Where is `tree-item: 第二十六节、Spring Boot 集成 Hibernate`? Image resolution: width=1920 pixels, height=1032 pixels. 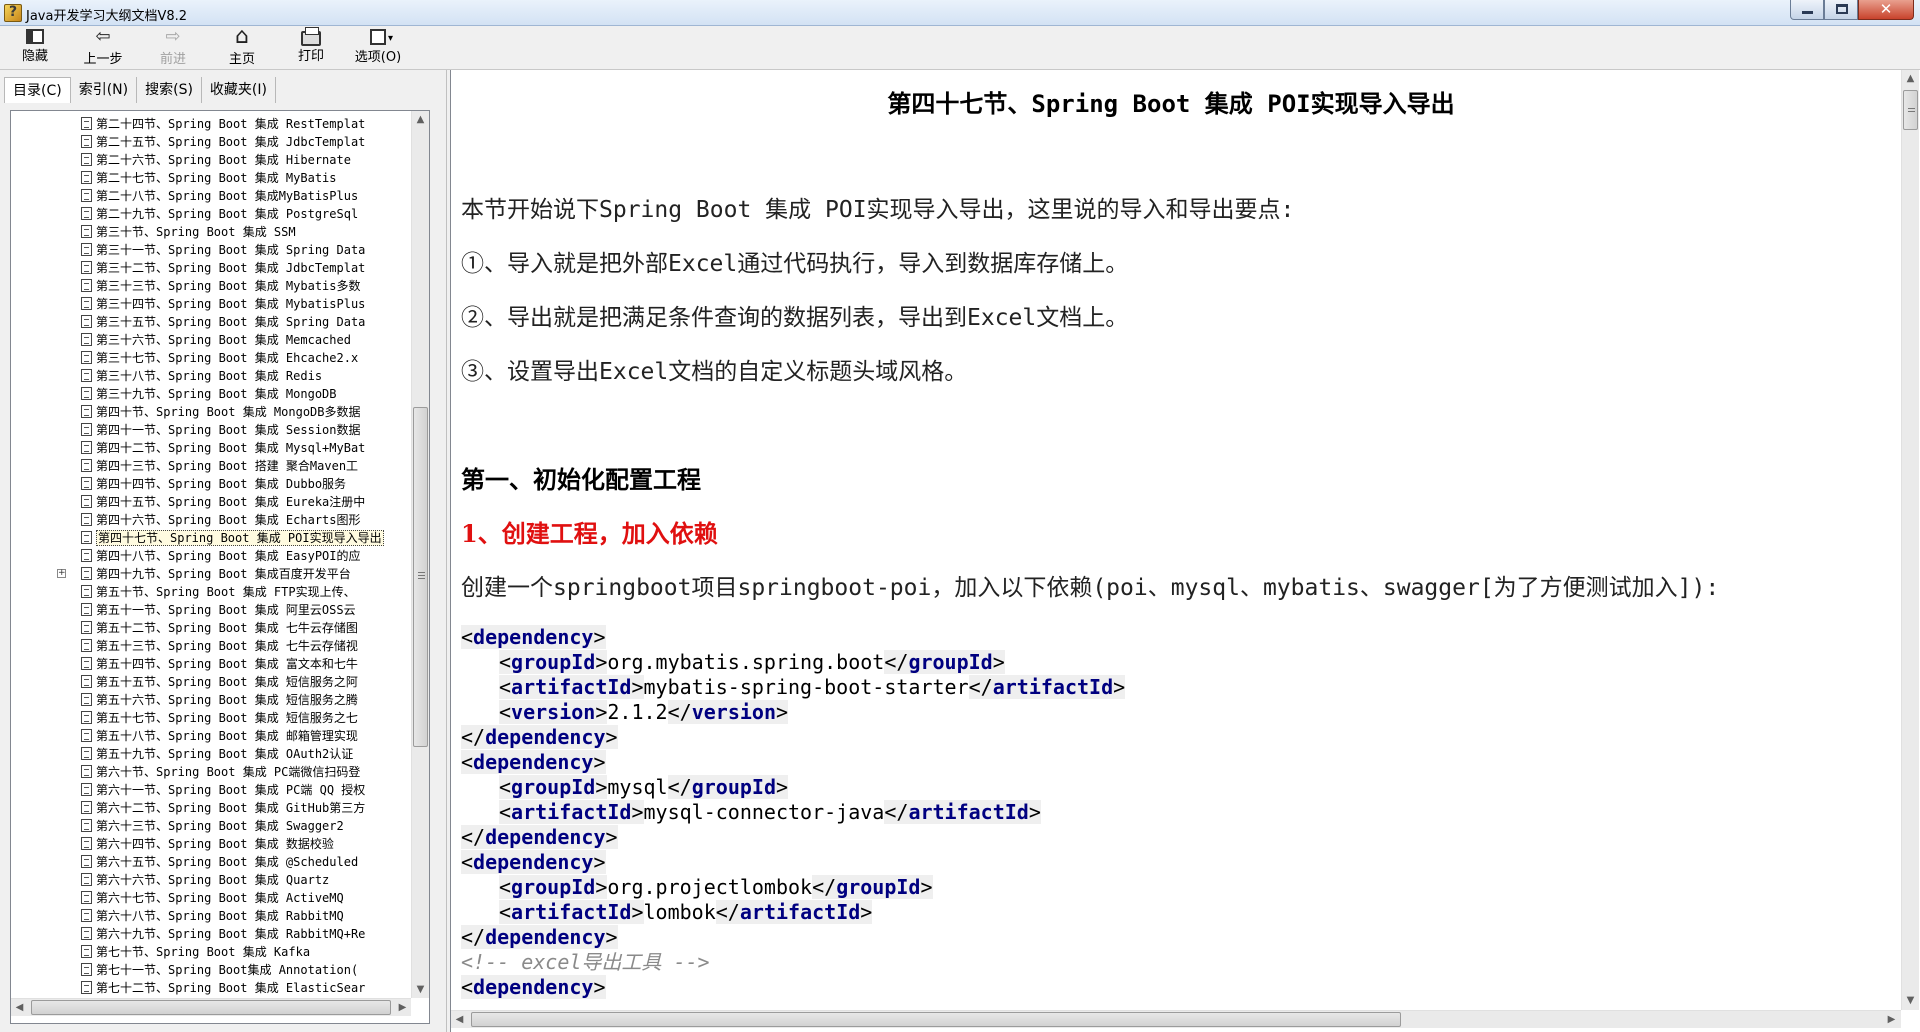
tree-item: 第二十六节、Spring Boot 集成 Hibernate is located at coordinates (246, 160).